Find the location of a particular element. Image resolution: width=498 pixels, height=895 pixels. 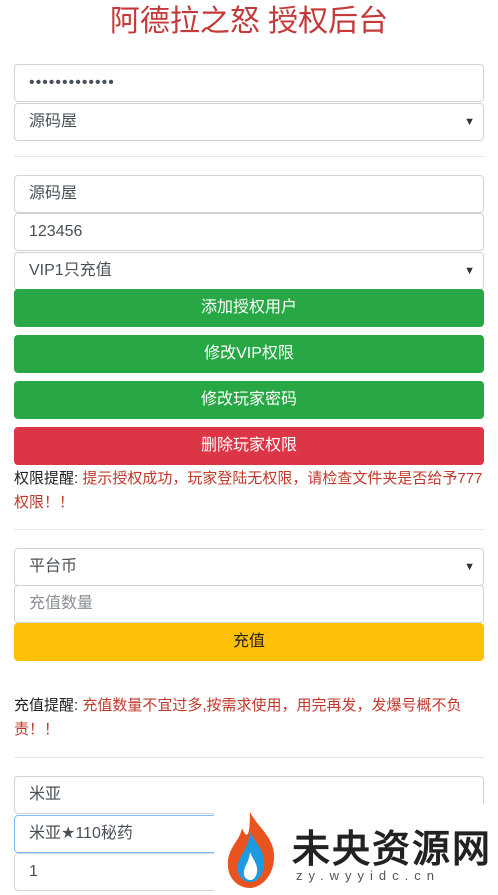

server-select: 源码屋 ▼ is located at coordinates (249, 122).